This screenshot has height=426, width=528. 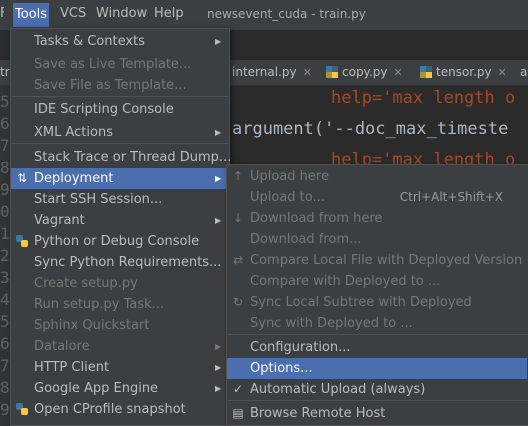 What do you see at coordinates (119, 283) in the screenshot?
I see `tools-item-create-setup-py: Create setup.py` at bounding box center [119, 283].